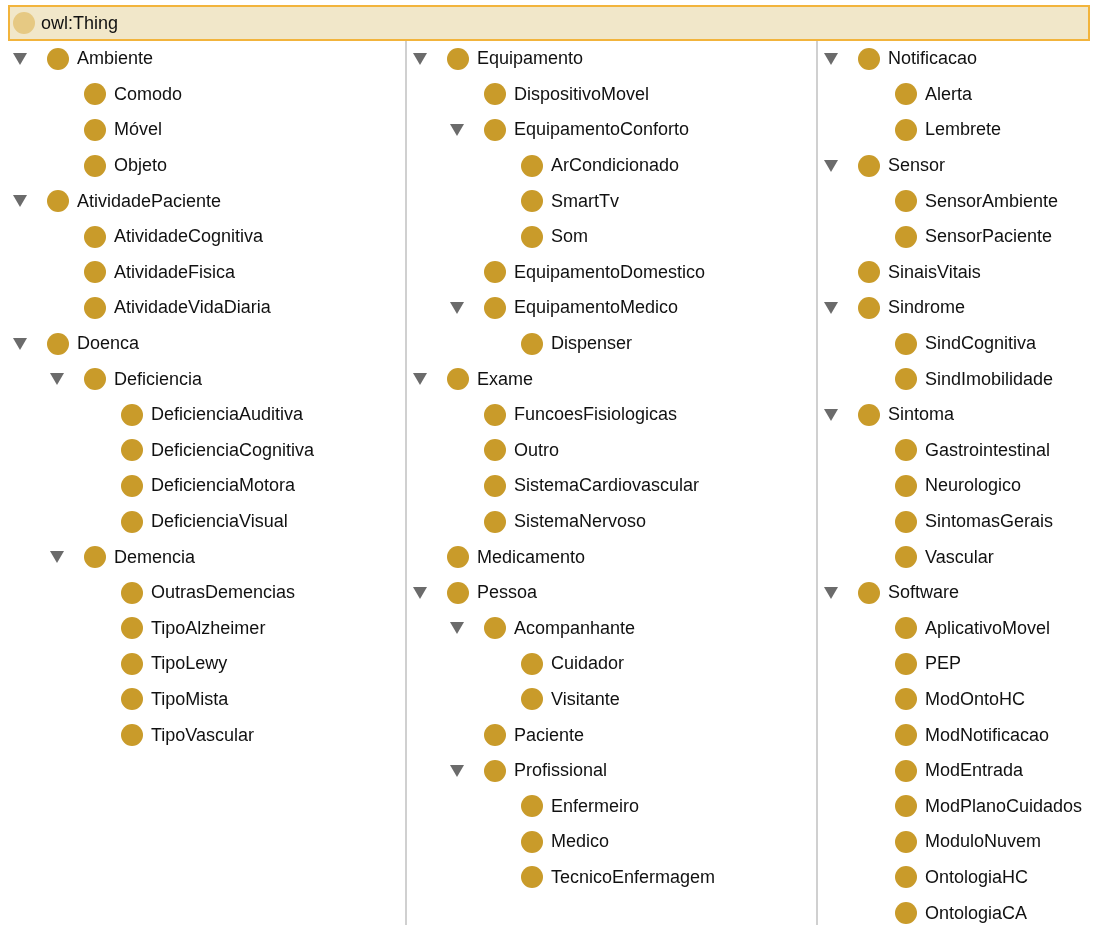  What do you see at coordinates (108, 344) in the screenshot?
I see `class-label: Doenca` at bounding box center [108, 344].